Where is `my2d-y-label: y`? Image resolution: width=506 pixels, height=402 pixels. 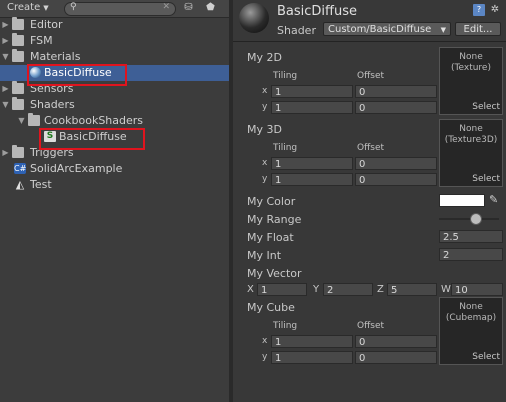 my2d-y-label: y is located at coordinates (265, 107).